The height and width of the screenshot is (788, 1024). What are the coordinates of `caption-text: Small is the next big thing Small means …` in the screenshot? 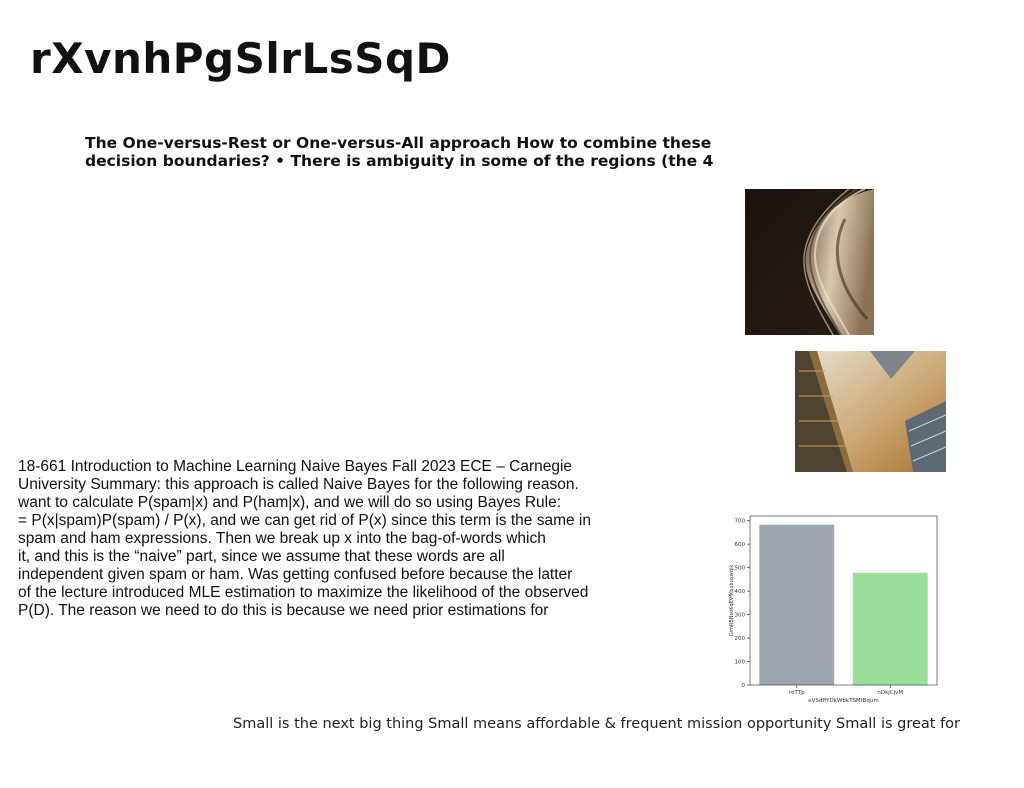 It's located at (597, 724).